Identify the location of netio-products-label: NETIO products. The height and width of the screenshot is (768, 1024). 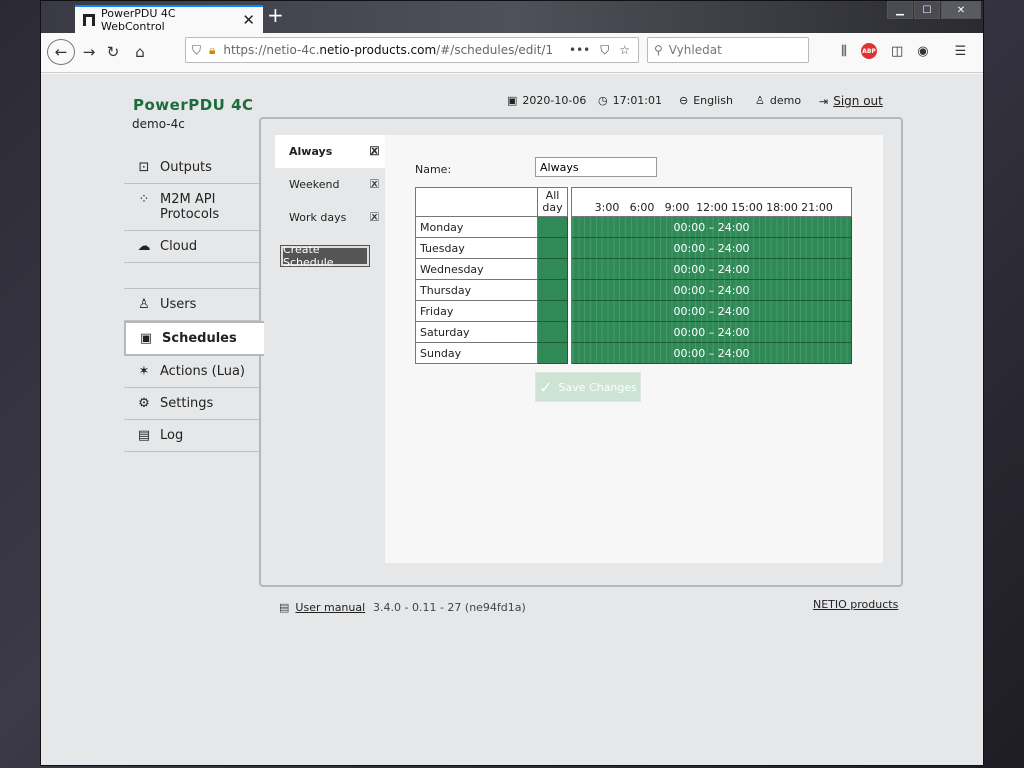
(856, 604).